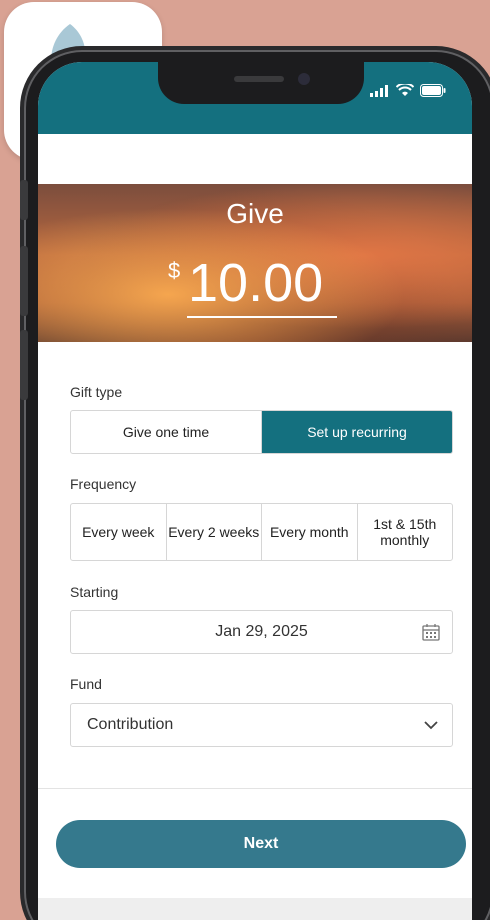  I want to click on user-lock-icon, so click(444, 158).